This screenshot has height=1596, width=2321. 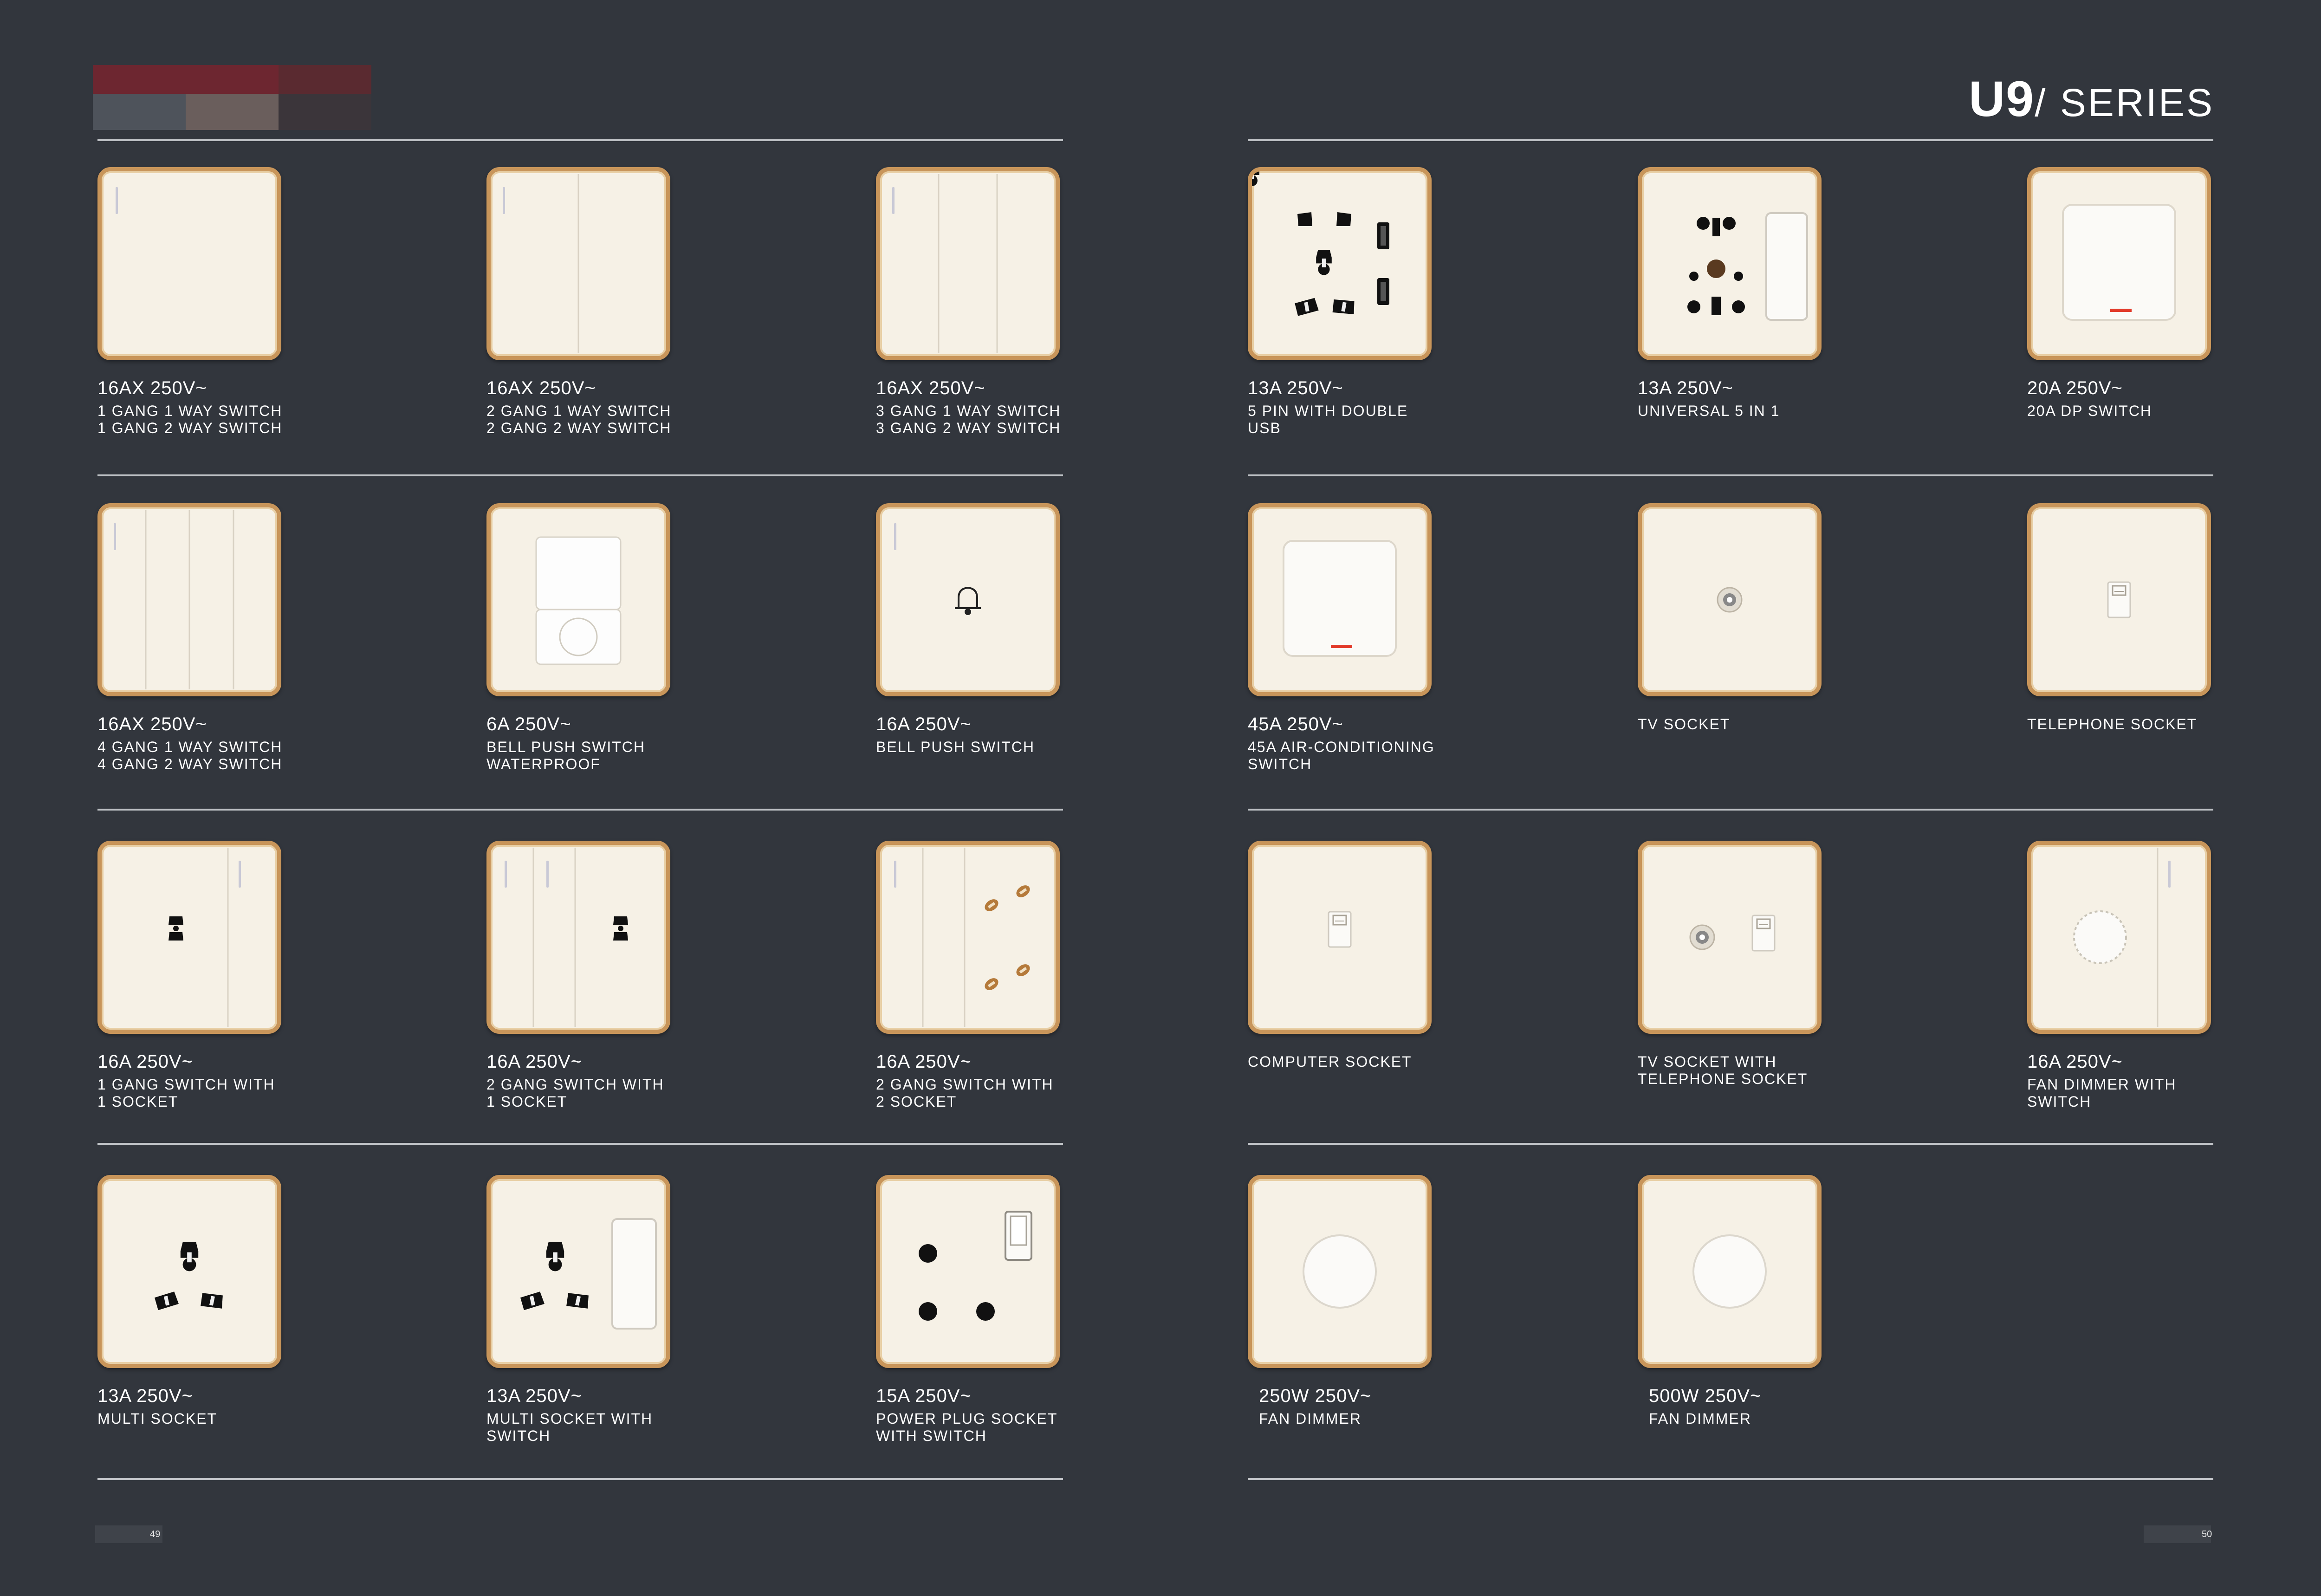 What do you see at coordinates (156, 1534) in the screenshot?
I see `page-number: 49` at bounding box center [156, 1534].